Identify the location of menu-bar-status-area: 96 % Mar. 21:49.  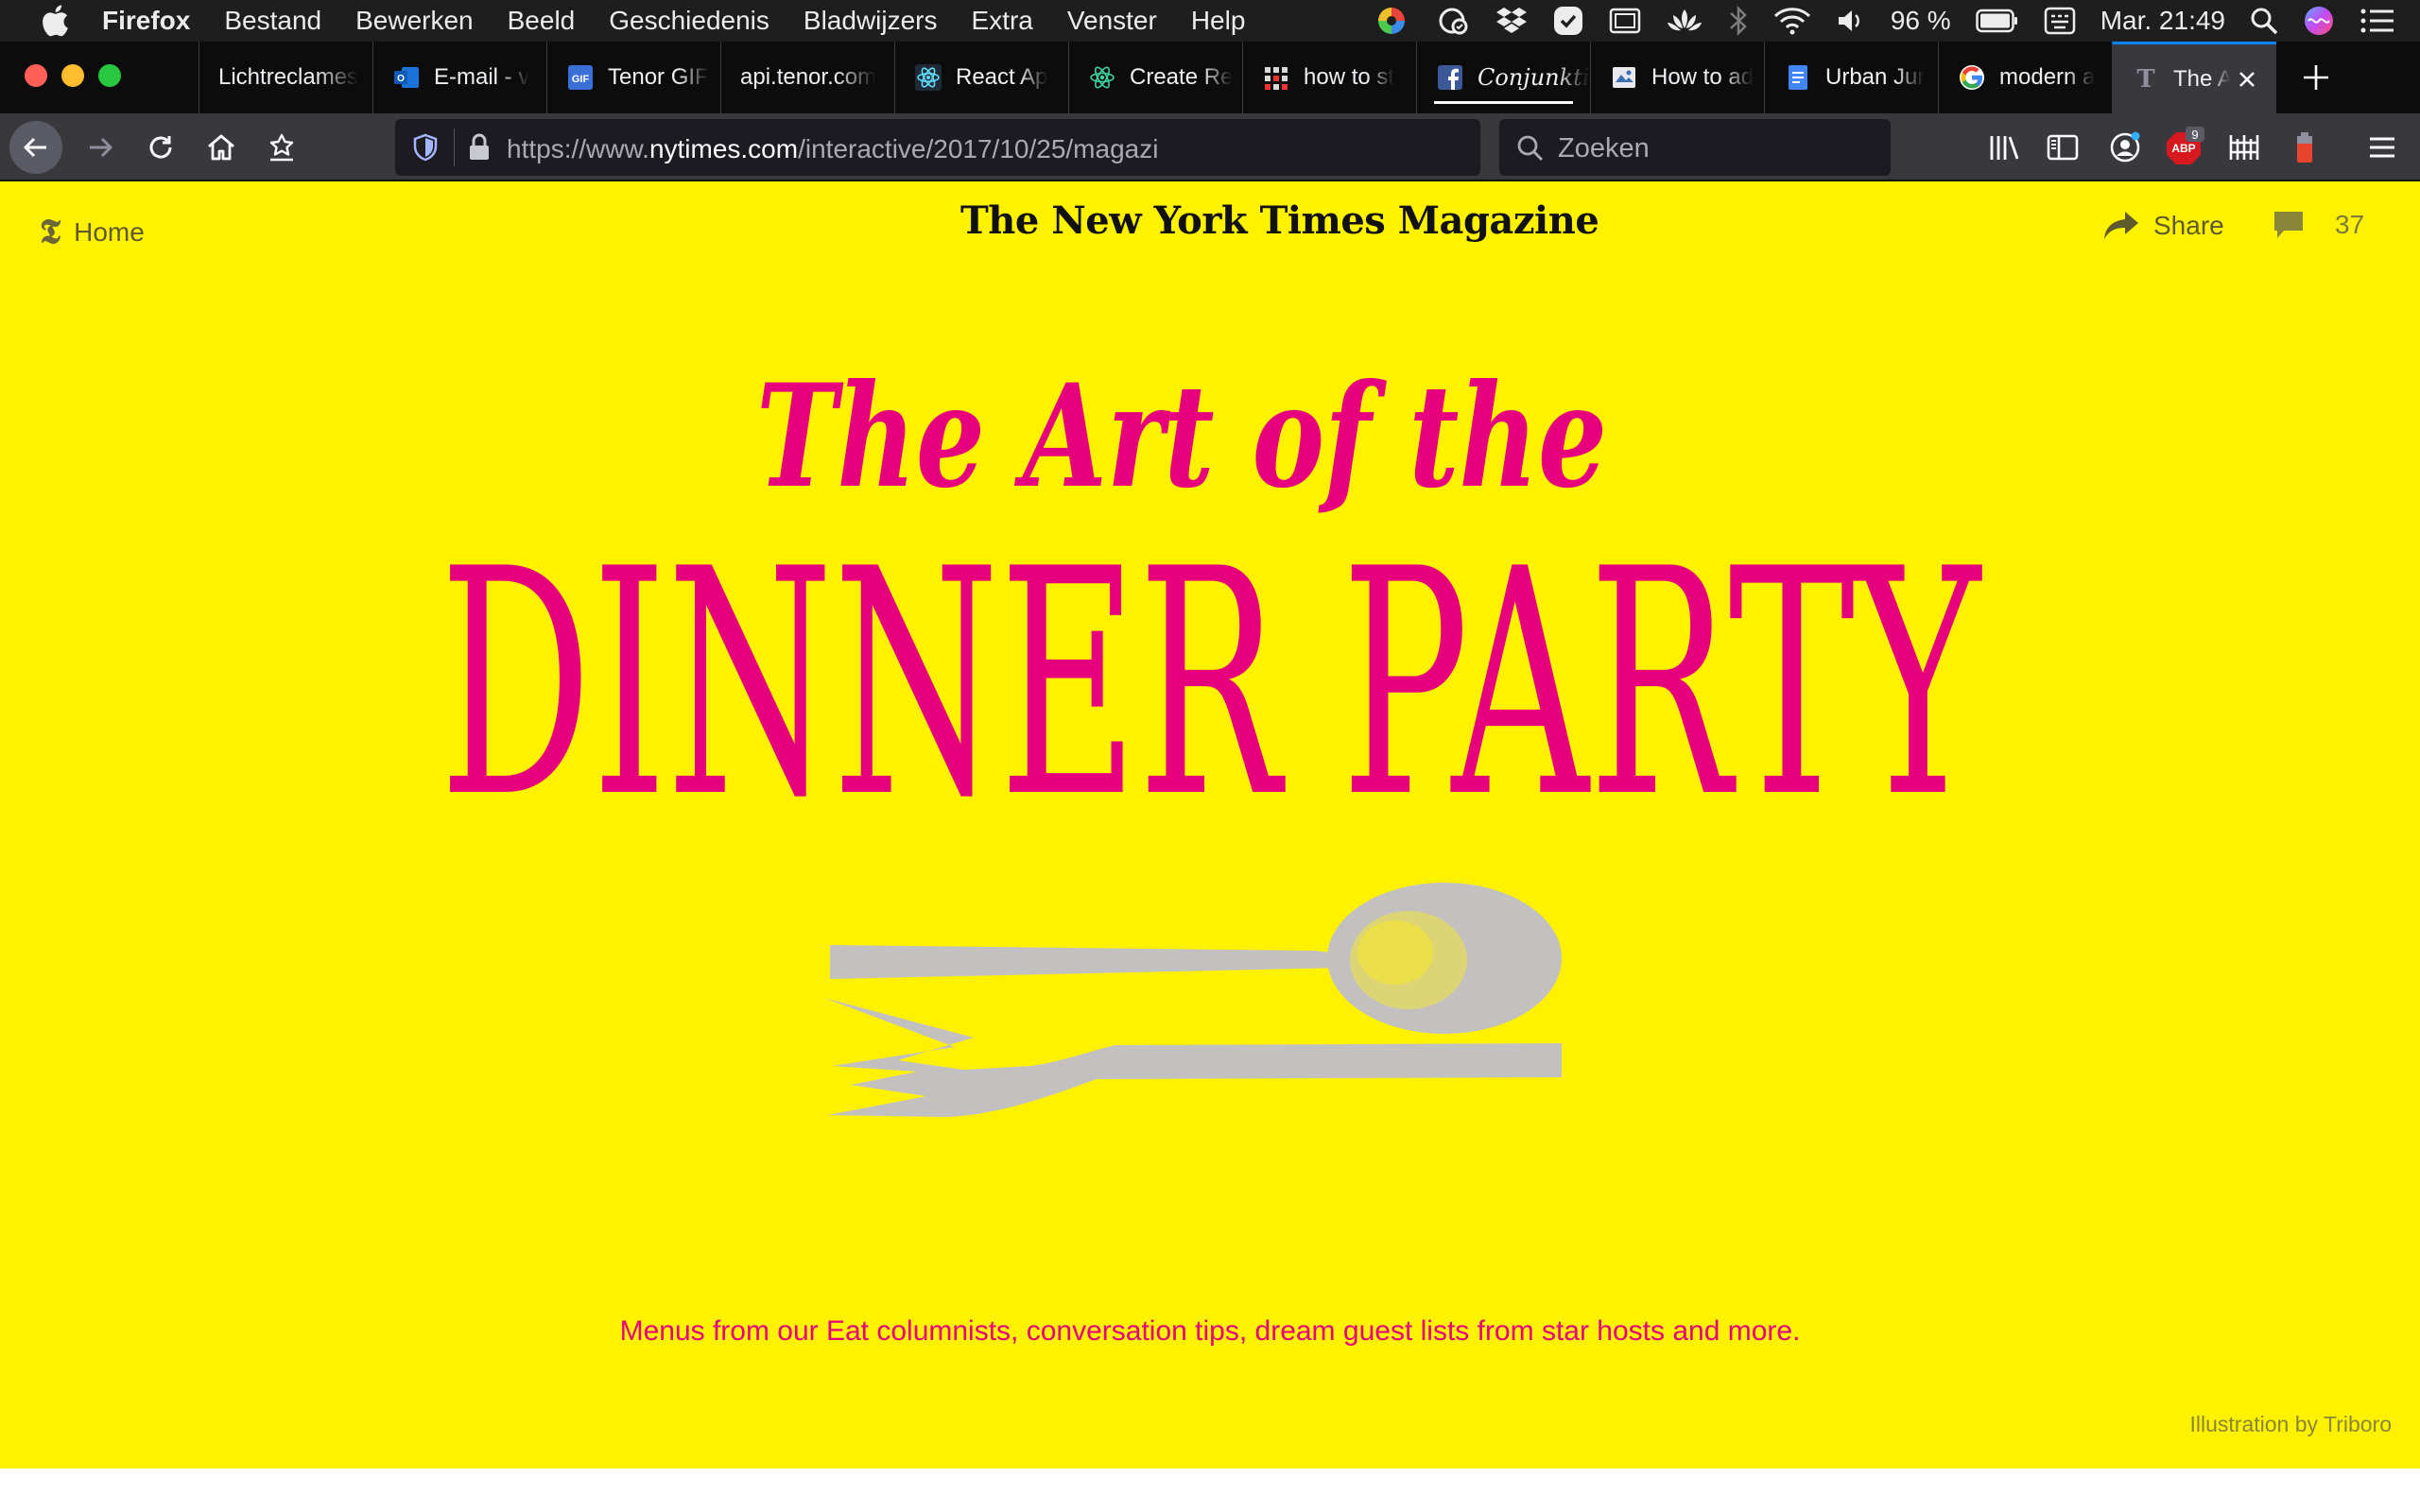
(1897, 21).